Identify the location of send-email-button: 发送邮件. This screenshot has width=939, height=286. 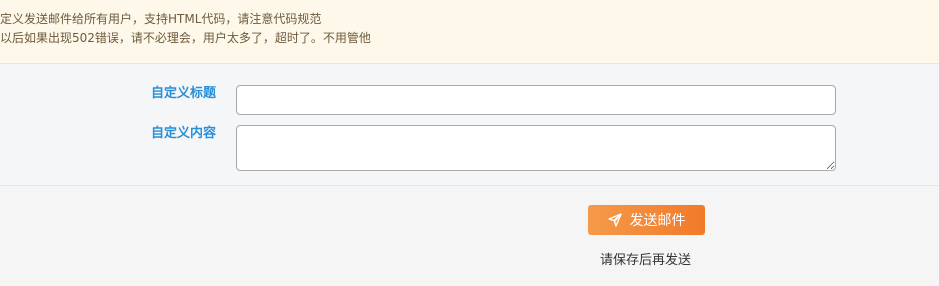
(646, 220).